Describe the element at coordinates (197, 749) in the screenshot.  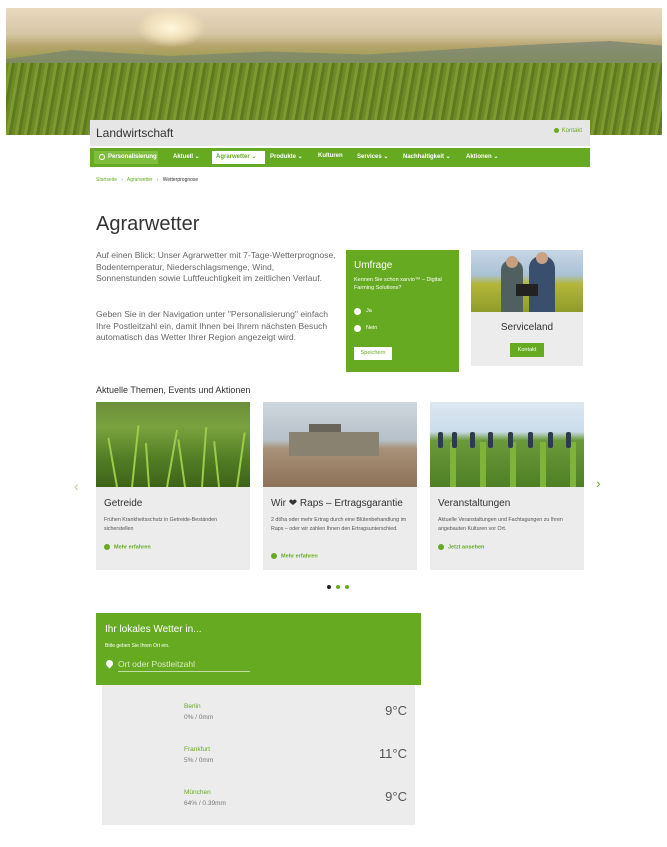
I see `weather-city: Frankfurt` at that location.